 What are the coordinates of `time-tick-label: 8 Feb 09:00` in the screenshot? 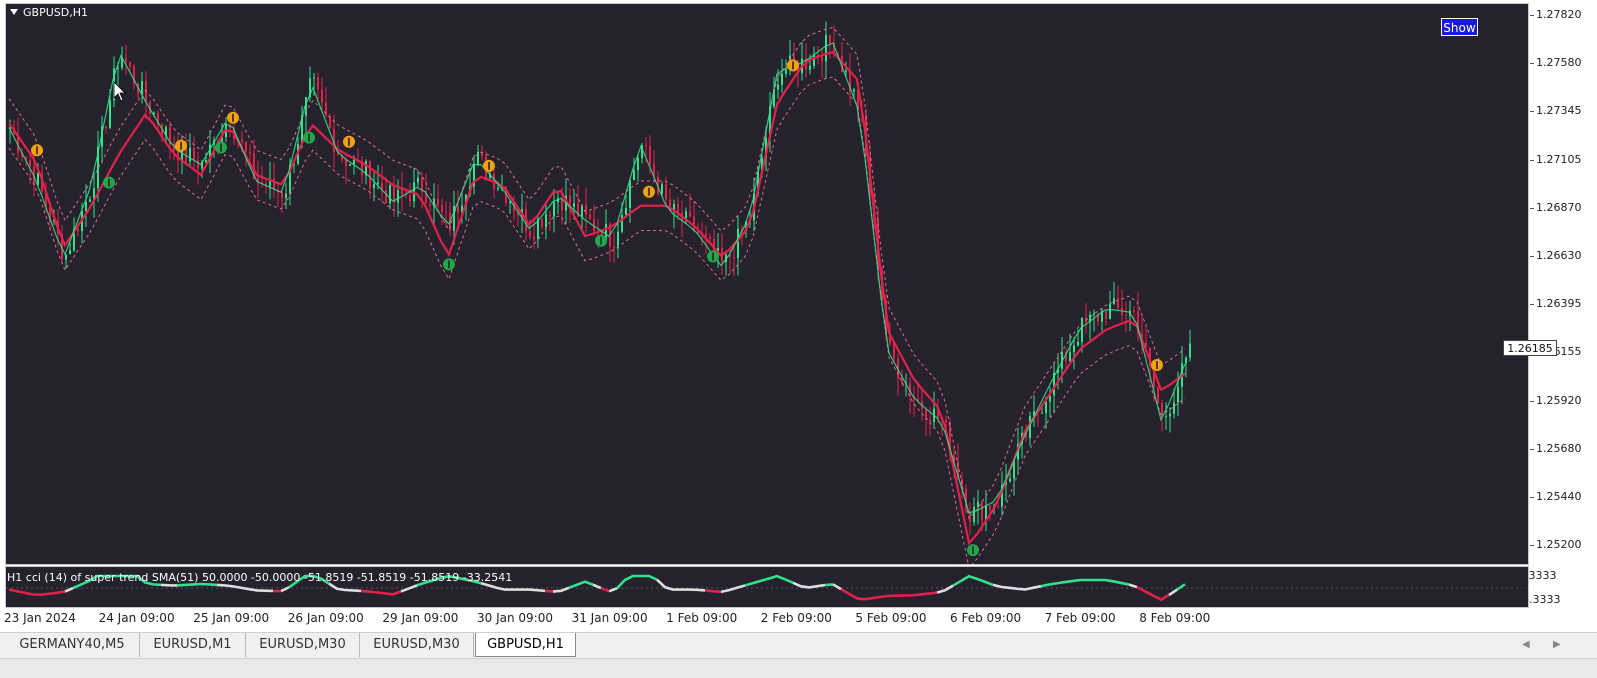 It's located at (1174, 618).